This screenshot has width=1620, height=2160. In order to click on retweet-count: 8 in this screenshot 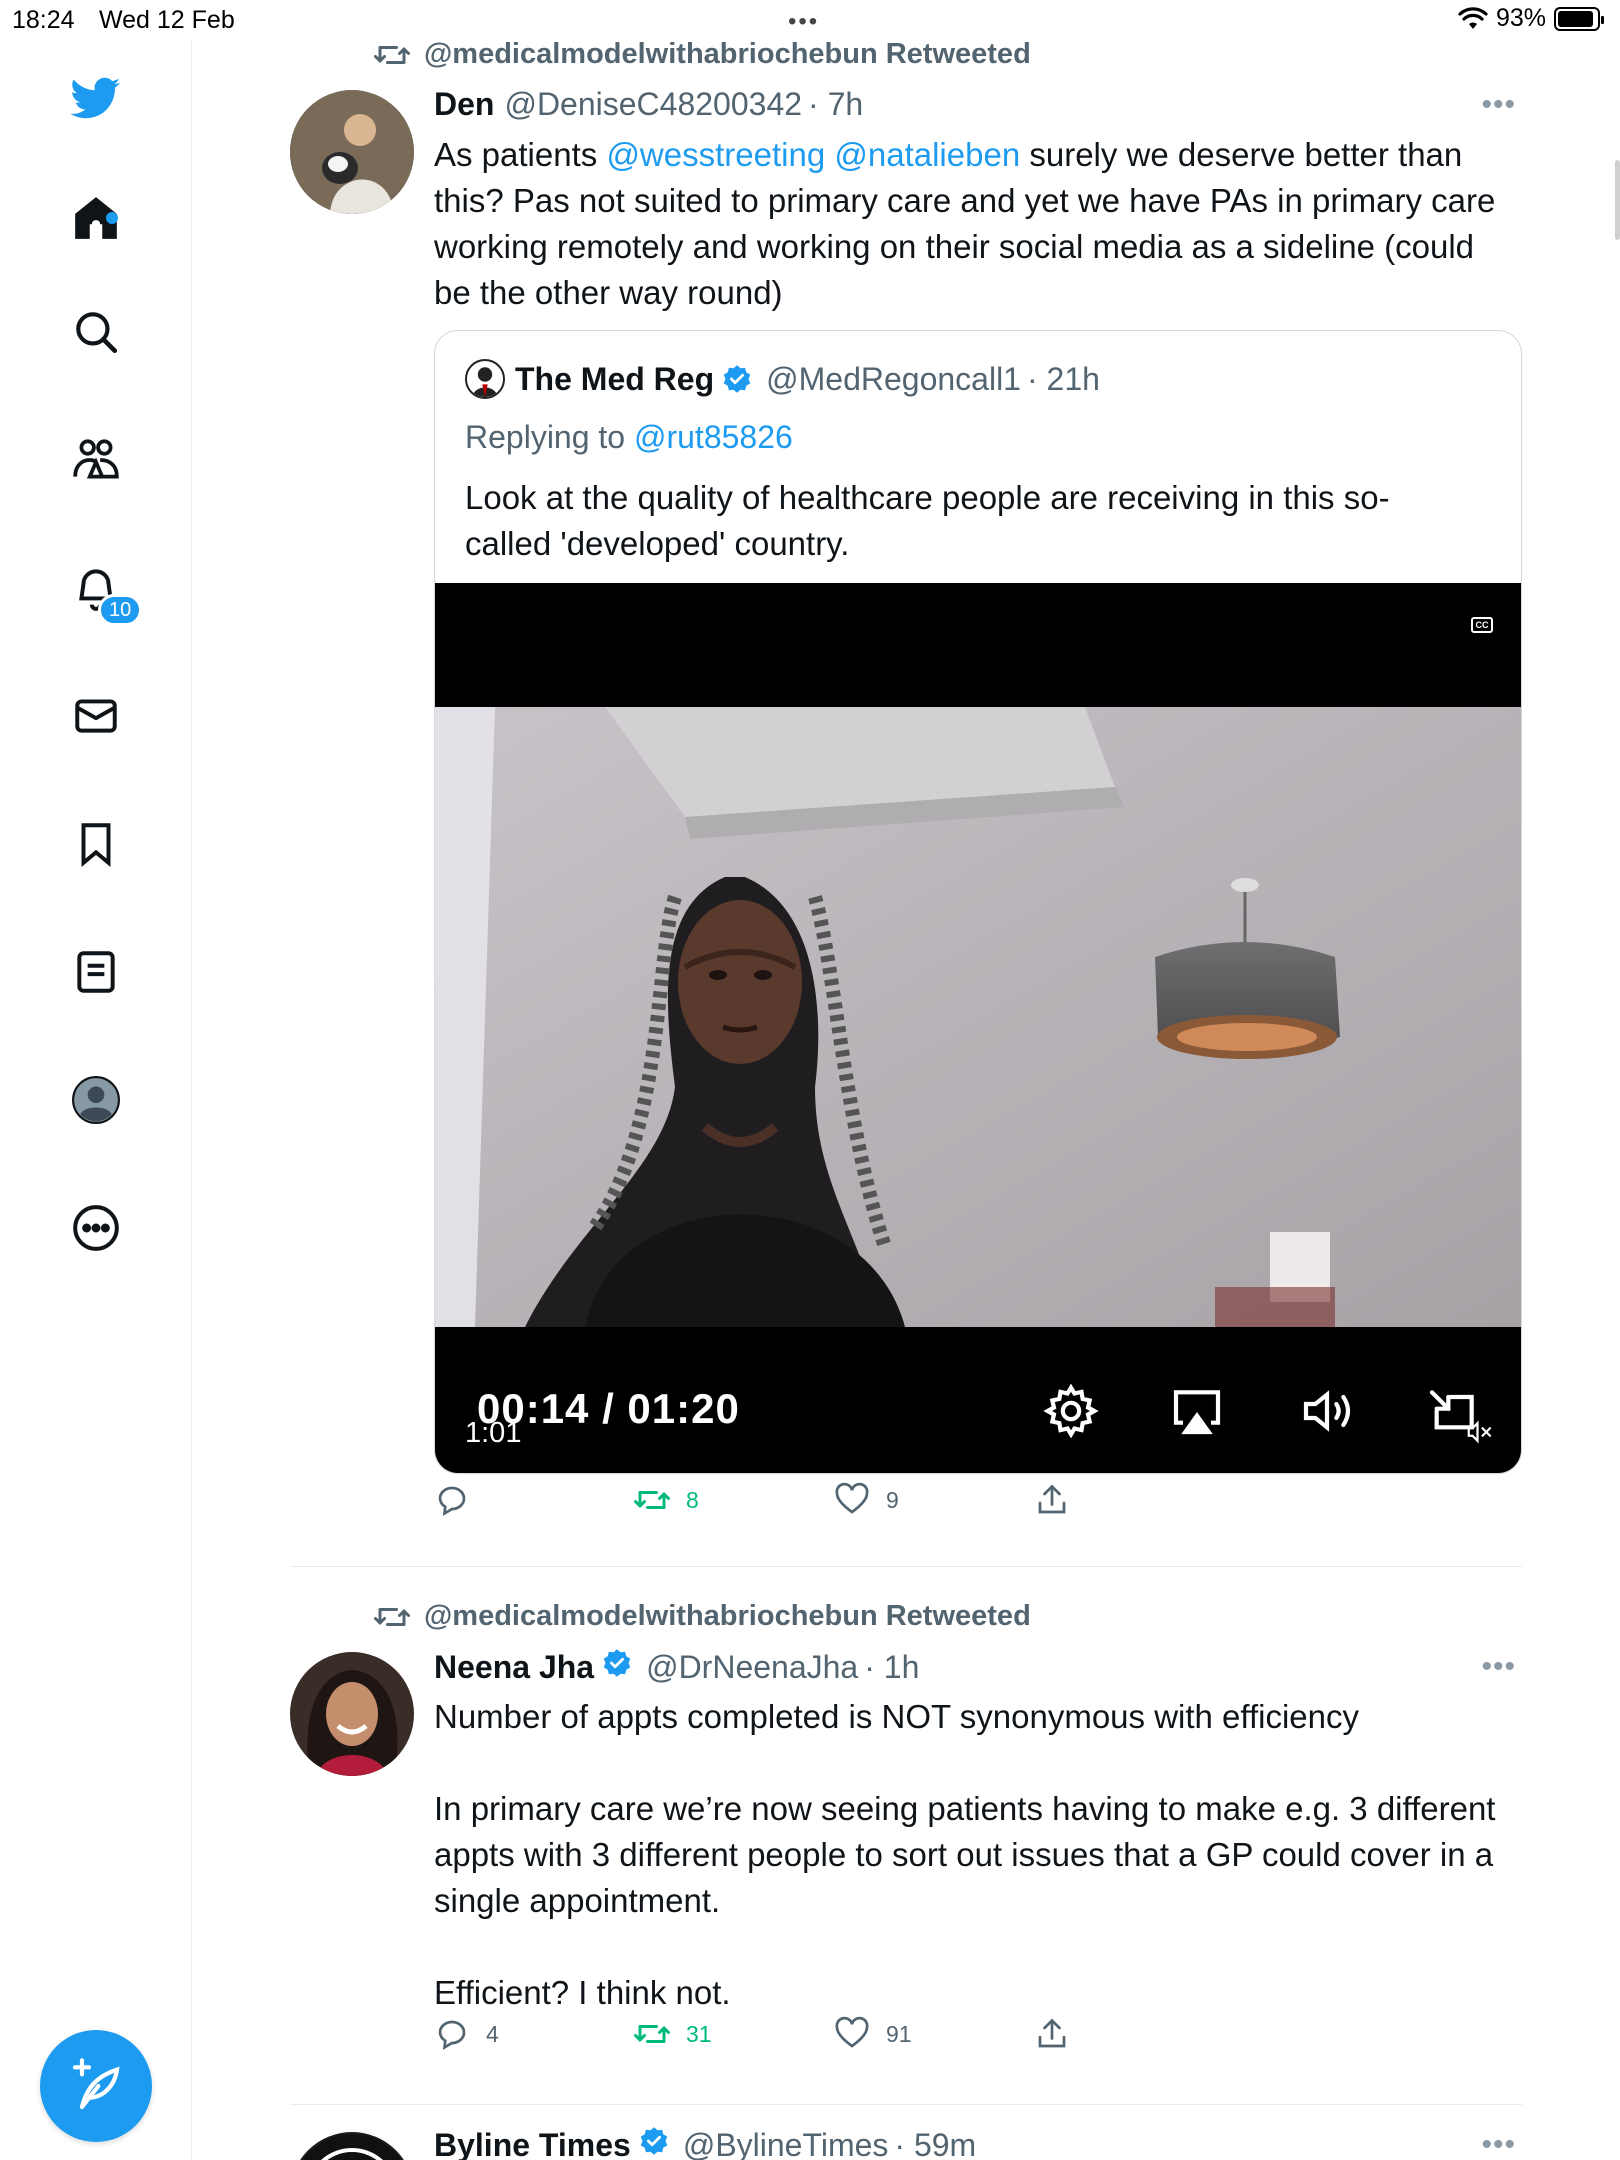, I will do `click(692, 1499)`.